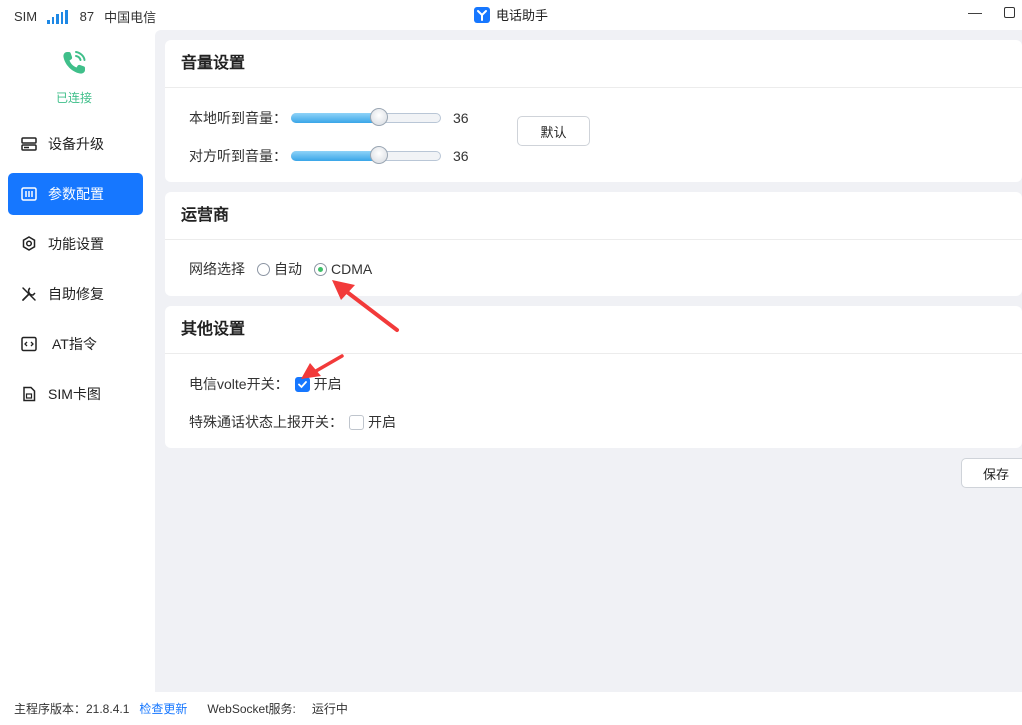 This screenshot has width=1022, height=725. What do you see at coordinates (351, 269) in the screenshot?
I see `radio-cdma-label: CDMA` at bounding box center [351, 269].